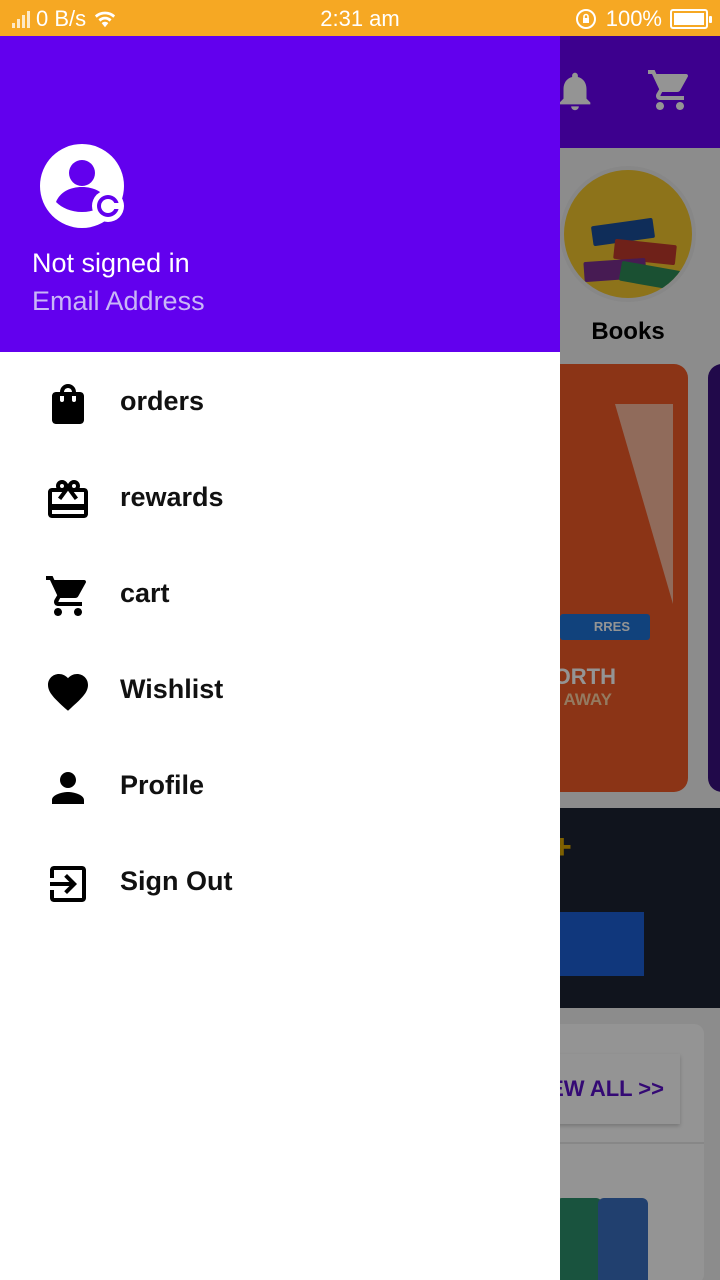 This screenshot has height=1280, width=720. Describe the element at coordinates (585, 19) in the screenshot. I see `rotation-lock-icon` at that location.